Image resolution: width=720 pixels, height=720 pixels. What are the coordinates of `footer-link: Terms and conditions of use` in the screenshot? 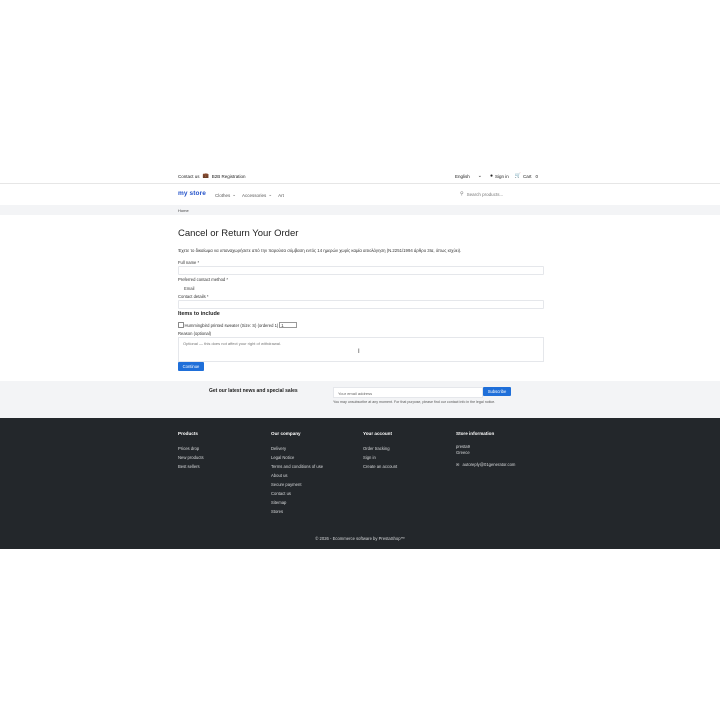 It's located at (297, 466).